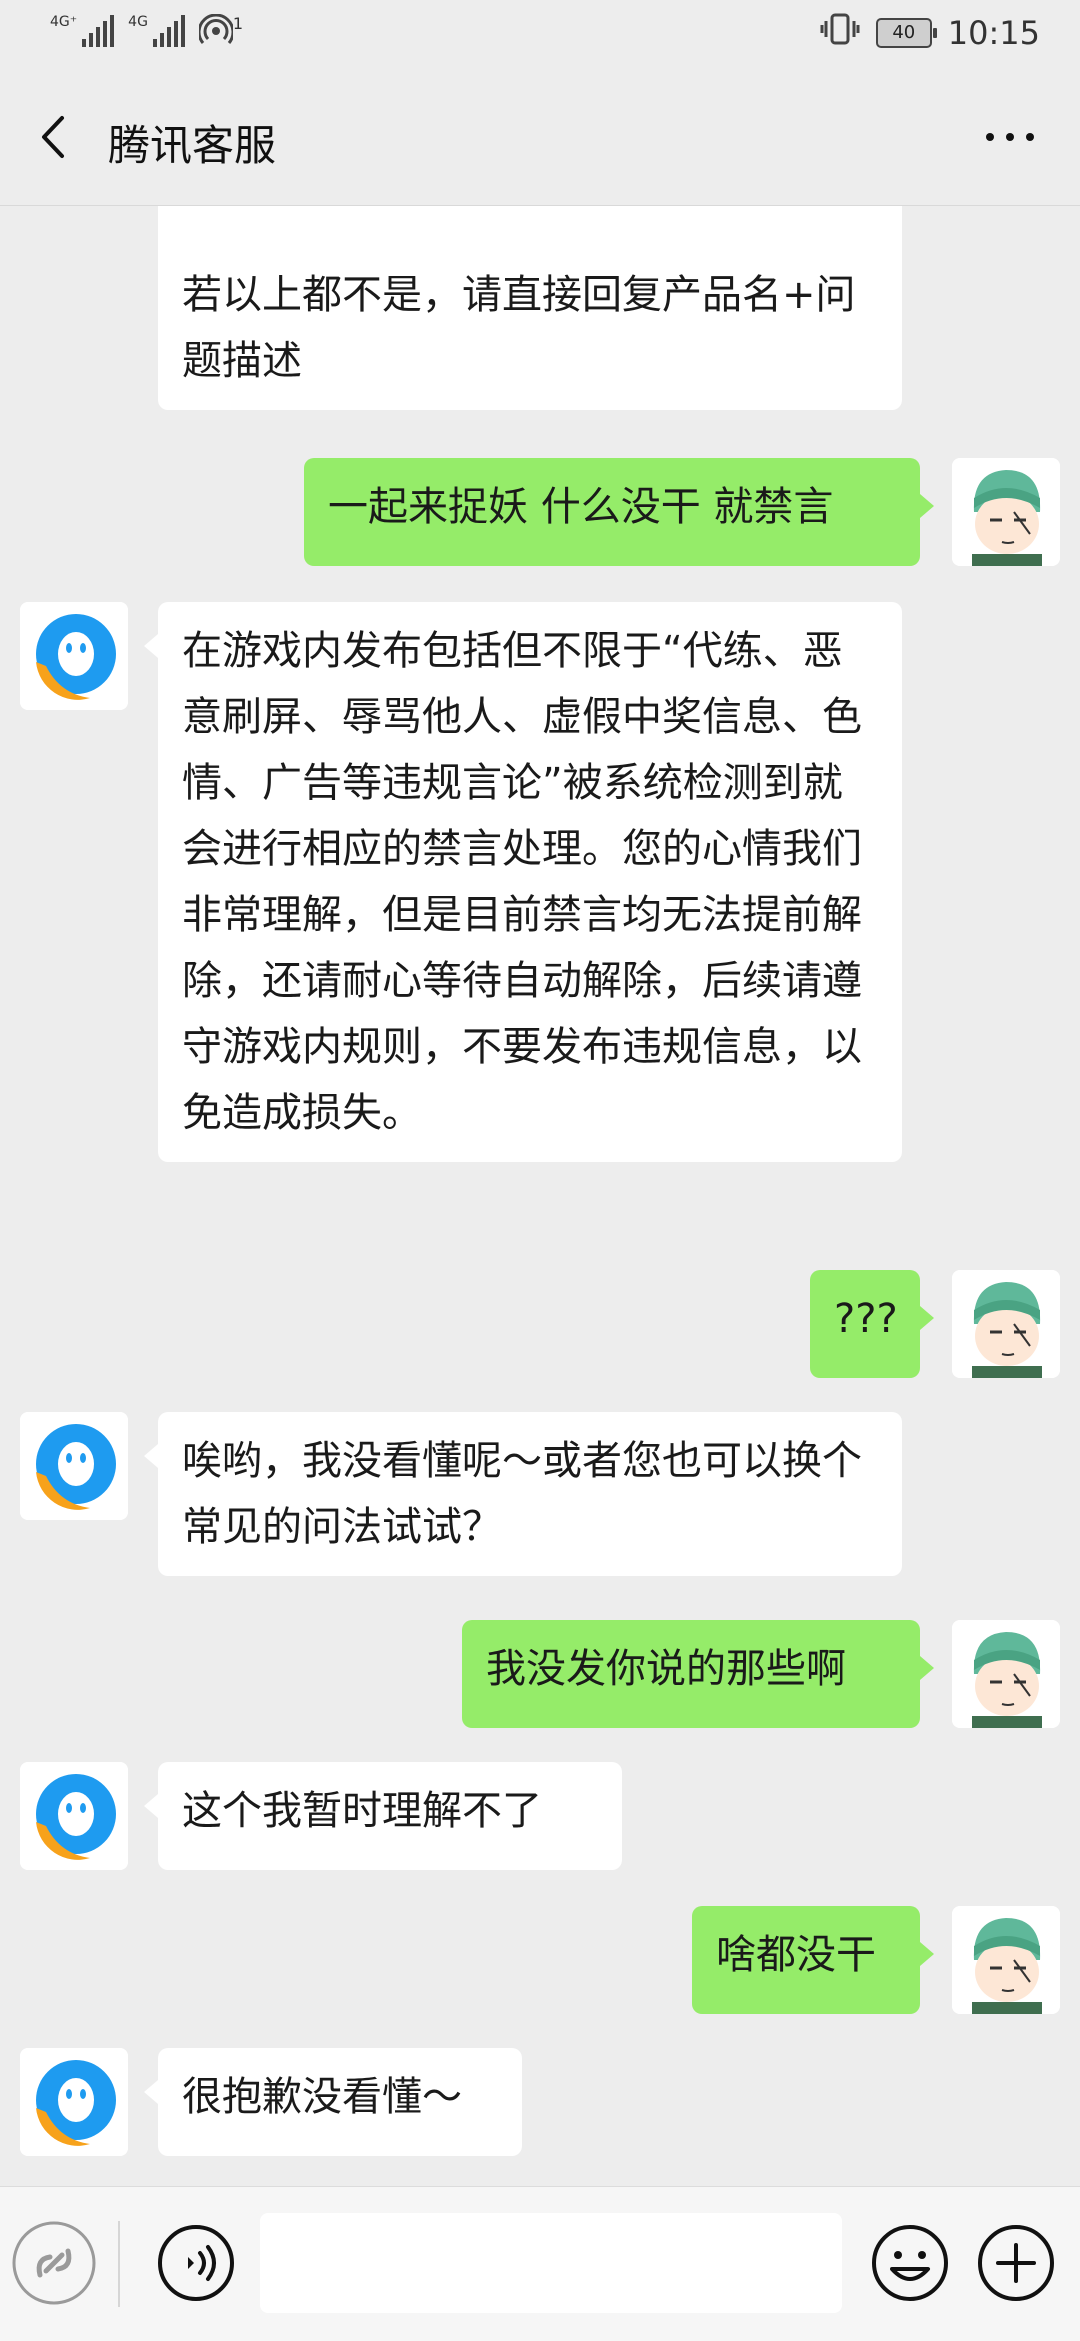 The height and width of the screenshot is (2341, 1080). Describe the element at coordinates (540, 138) in the screenshot. I see `navigation-bar: 腾讯客服` at that location.